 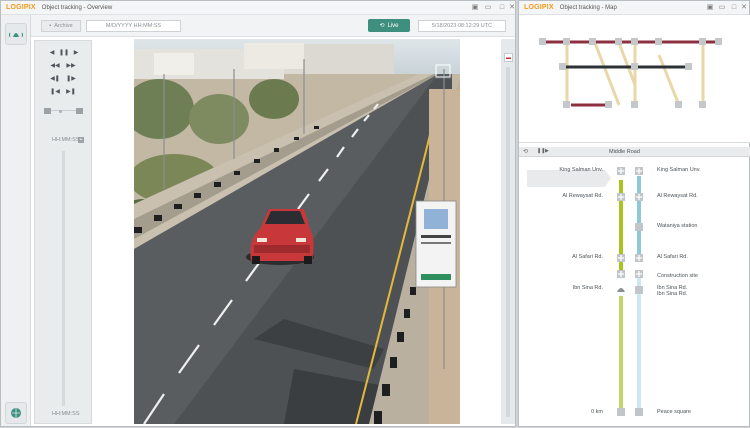 I want to click on date-input: M/D/YYYY HH:MM:SS, so click(x=133, y=26).